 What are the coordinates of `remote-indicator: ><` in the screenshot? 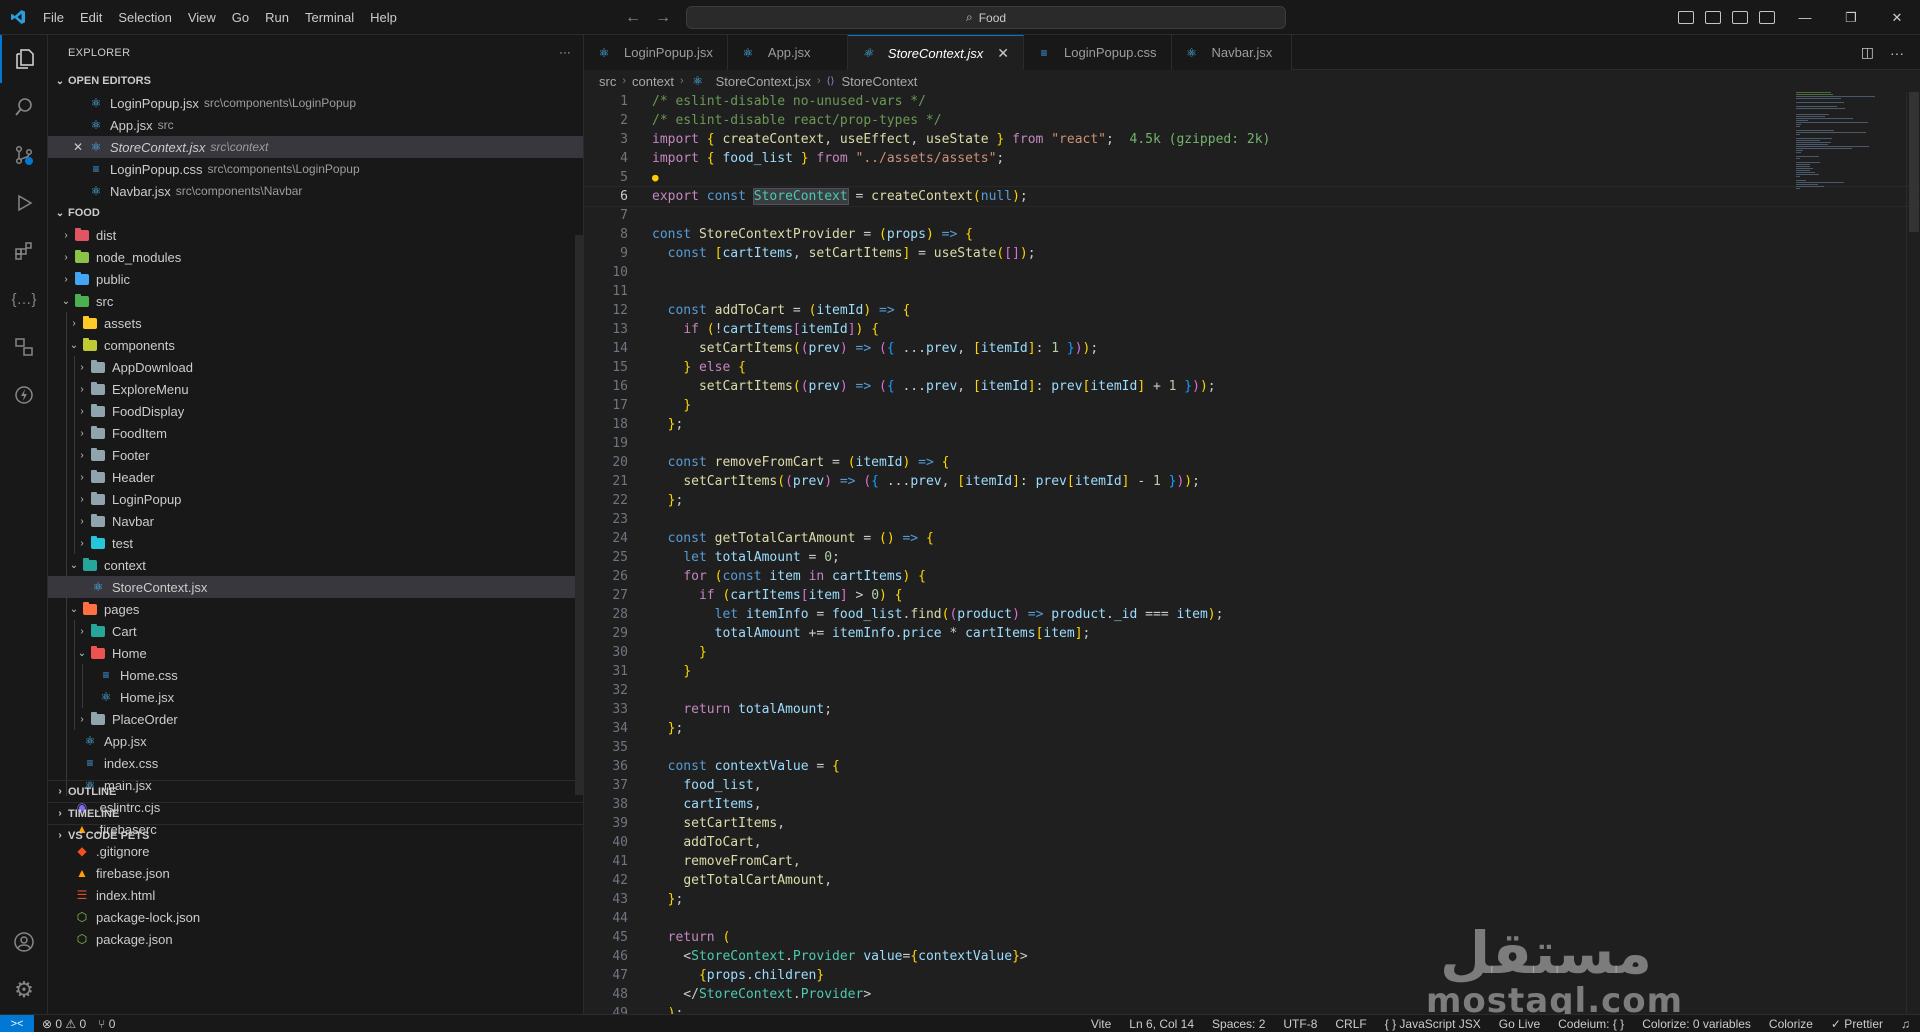 It's located at (17, 1023).